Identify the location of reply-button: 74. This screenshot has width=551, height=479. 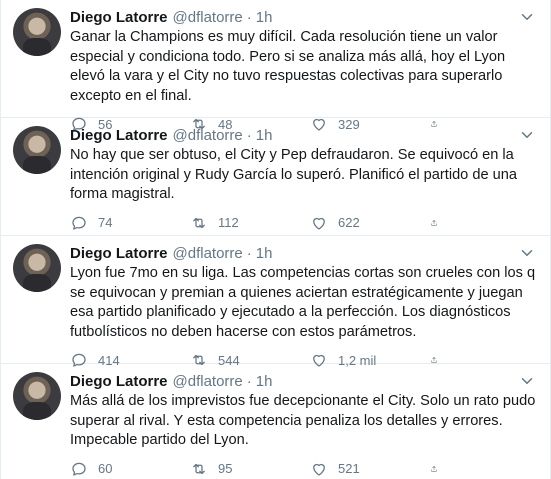
(130, 223).